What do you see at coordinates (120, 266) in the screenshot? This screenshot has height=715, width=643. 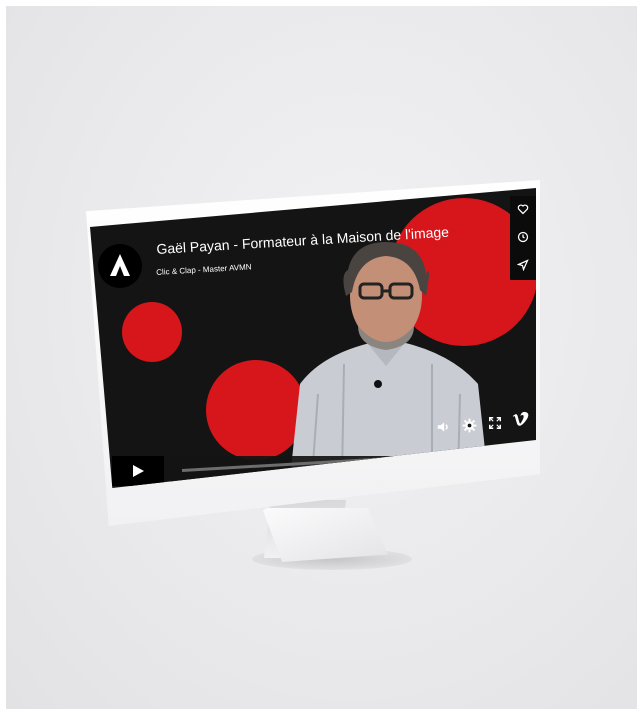 I see `channel-logo-icon` at bounding box center [120, 266].